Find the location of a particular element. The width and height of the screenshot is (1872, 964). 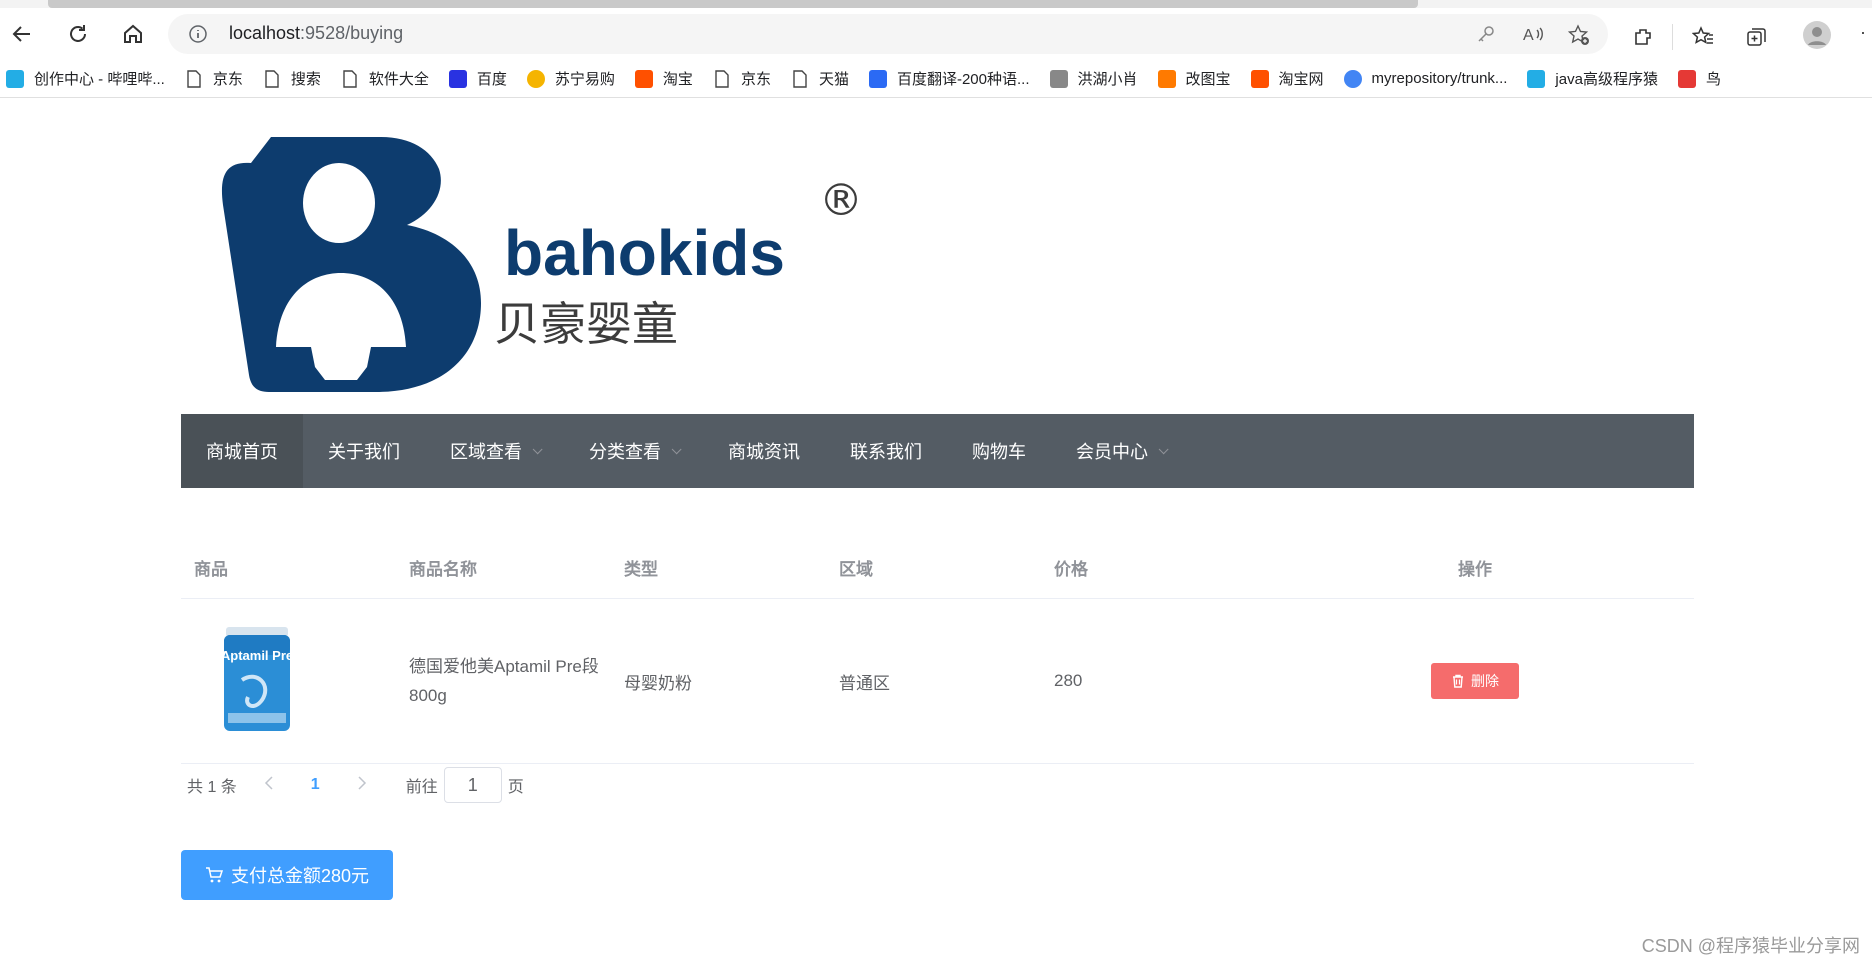

taobao-icon is located at coordinates (1259, 78).